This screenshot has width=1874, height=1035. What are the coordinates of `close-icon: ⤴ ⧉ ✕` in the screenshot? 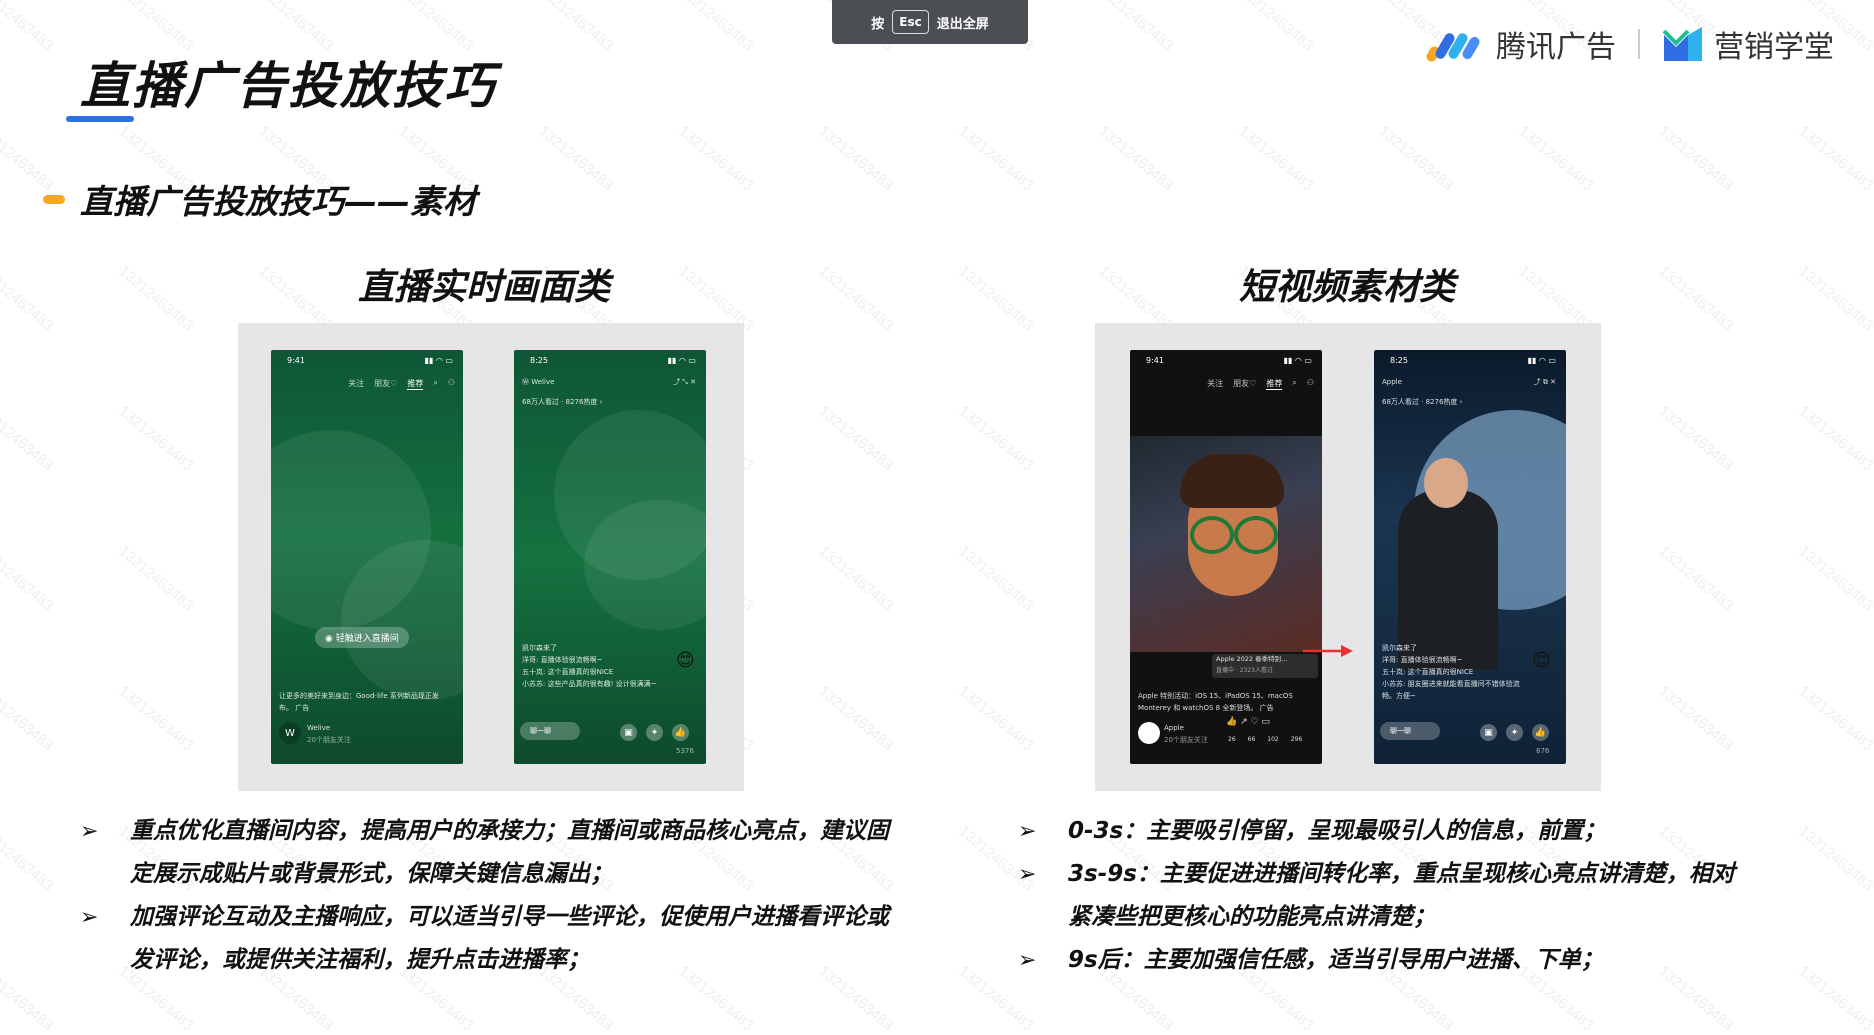 It's located at (1545, 382).